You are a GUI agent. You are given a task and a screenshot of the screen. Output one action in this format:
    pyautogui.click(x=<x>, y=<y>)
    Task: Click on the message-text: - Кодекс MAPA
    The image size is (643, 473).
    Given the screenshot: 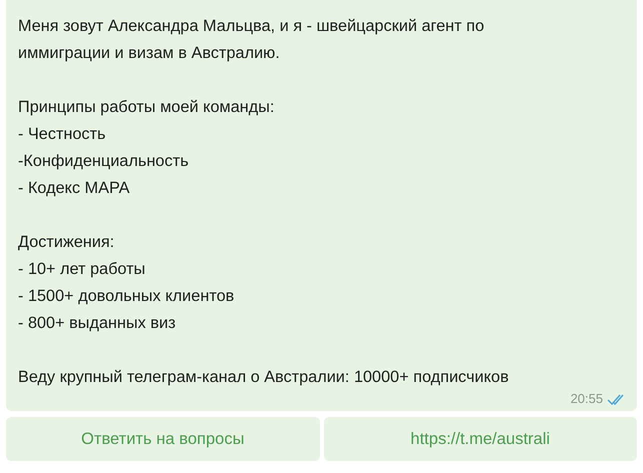 What is the action you would take?
    pyautogui.click(x=74, y=188)
    